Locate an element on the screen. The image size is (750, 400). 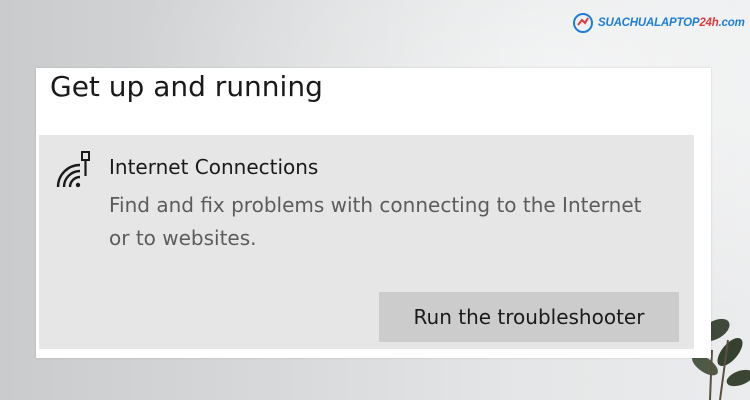
troubleshooter-title: Internet Connections is located at coordinates (214, 167).